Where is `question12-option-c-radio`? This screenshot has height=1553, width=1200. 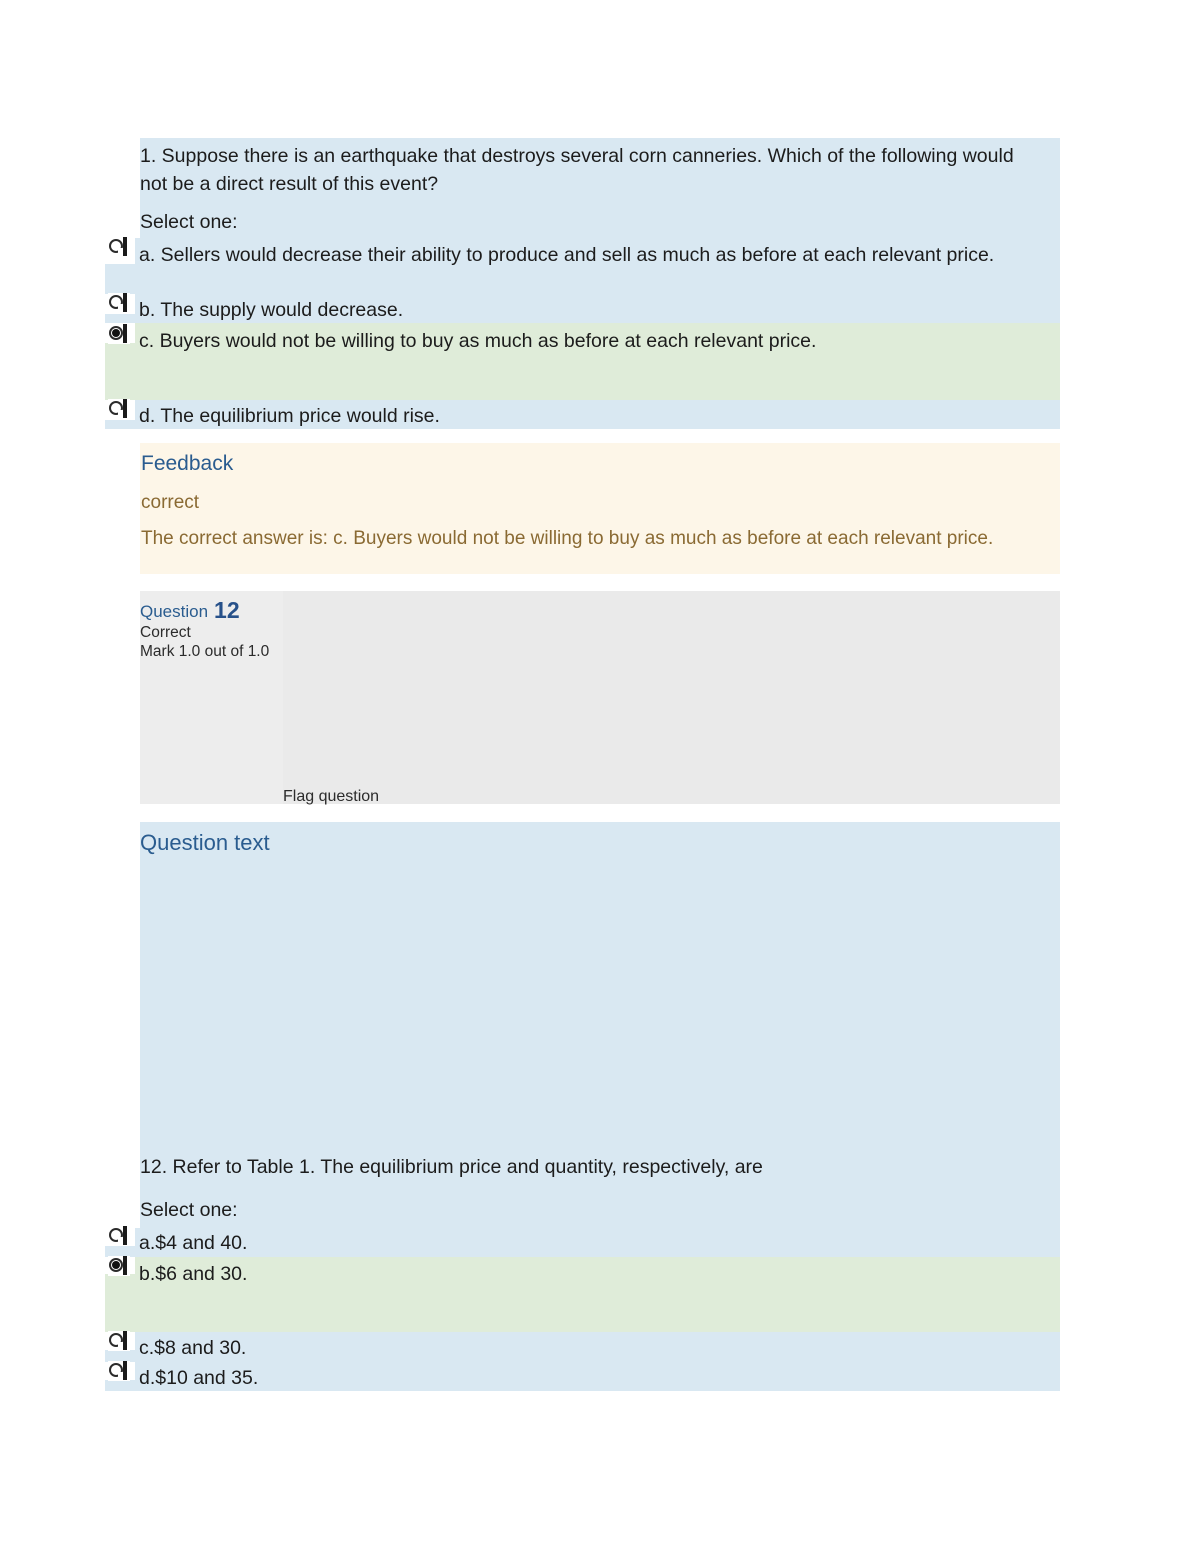
question12-option-c-radio is located at coordinates (119, 1341).